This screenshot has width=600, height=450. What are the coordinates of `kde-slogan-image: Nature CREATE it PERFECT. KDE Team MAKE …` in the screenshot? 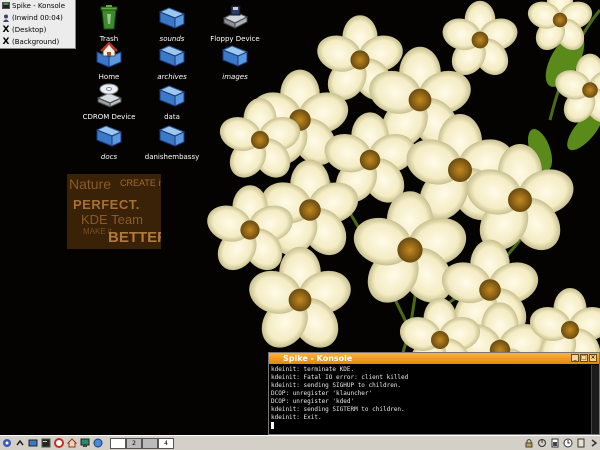 It's located at (114, 211).